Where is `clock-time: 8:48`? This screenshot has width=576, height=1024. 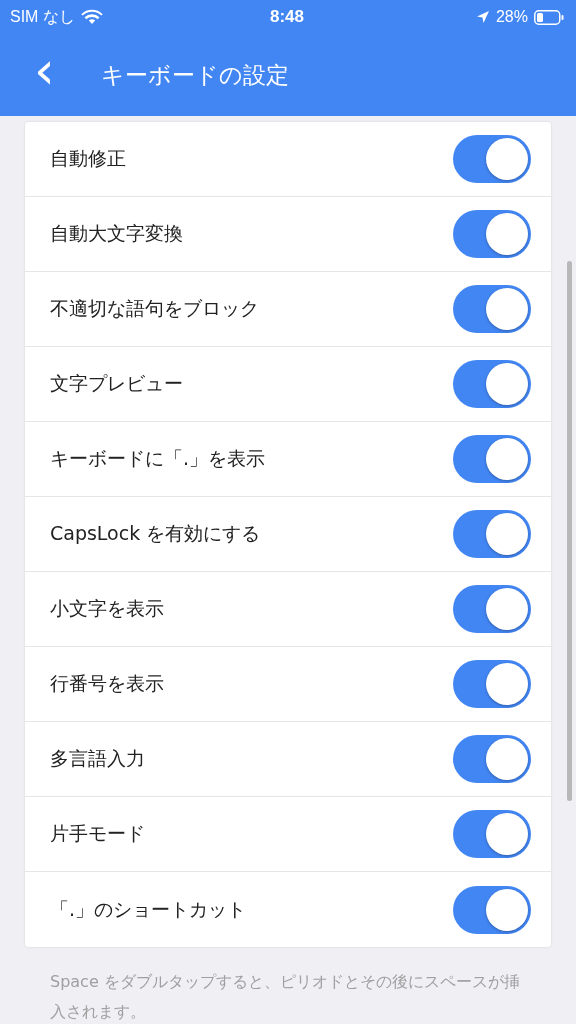
clock-time: 8:48 is located at coordinates (287, 17).